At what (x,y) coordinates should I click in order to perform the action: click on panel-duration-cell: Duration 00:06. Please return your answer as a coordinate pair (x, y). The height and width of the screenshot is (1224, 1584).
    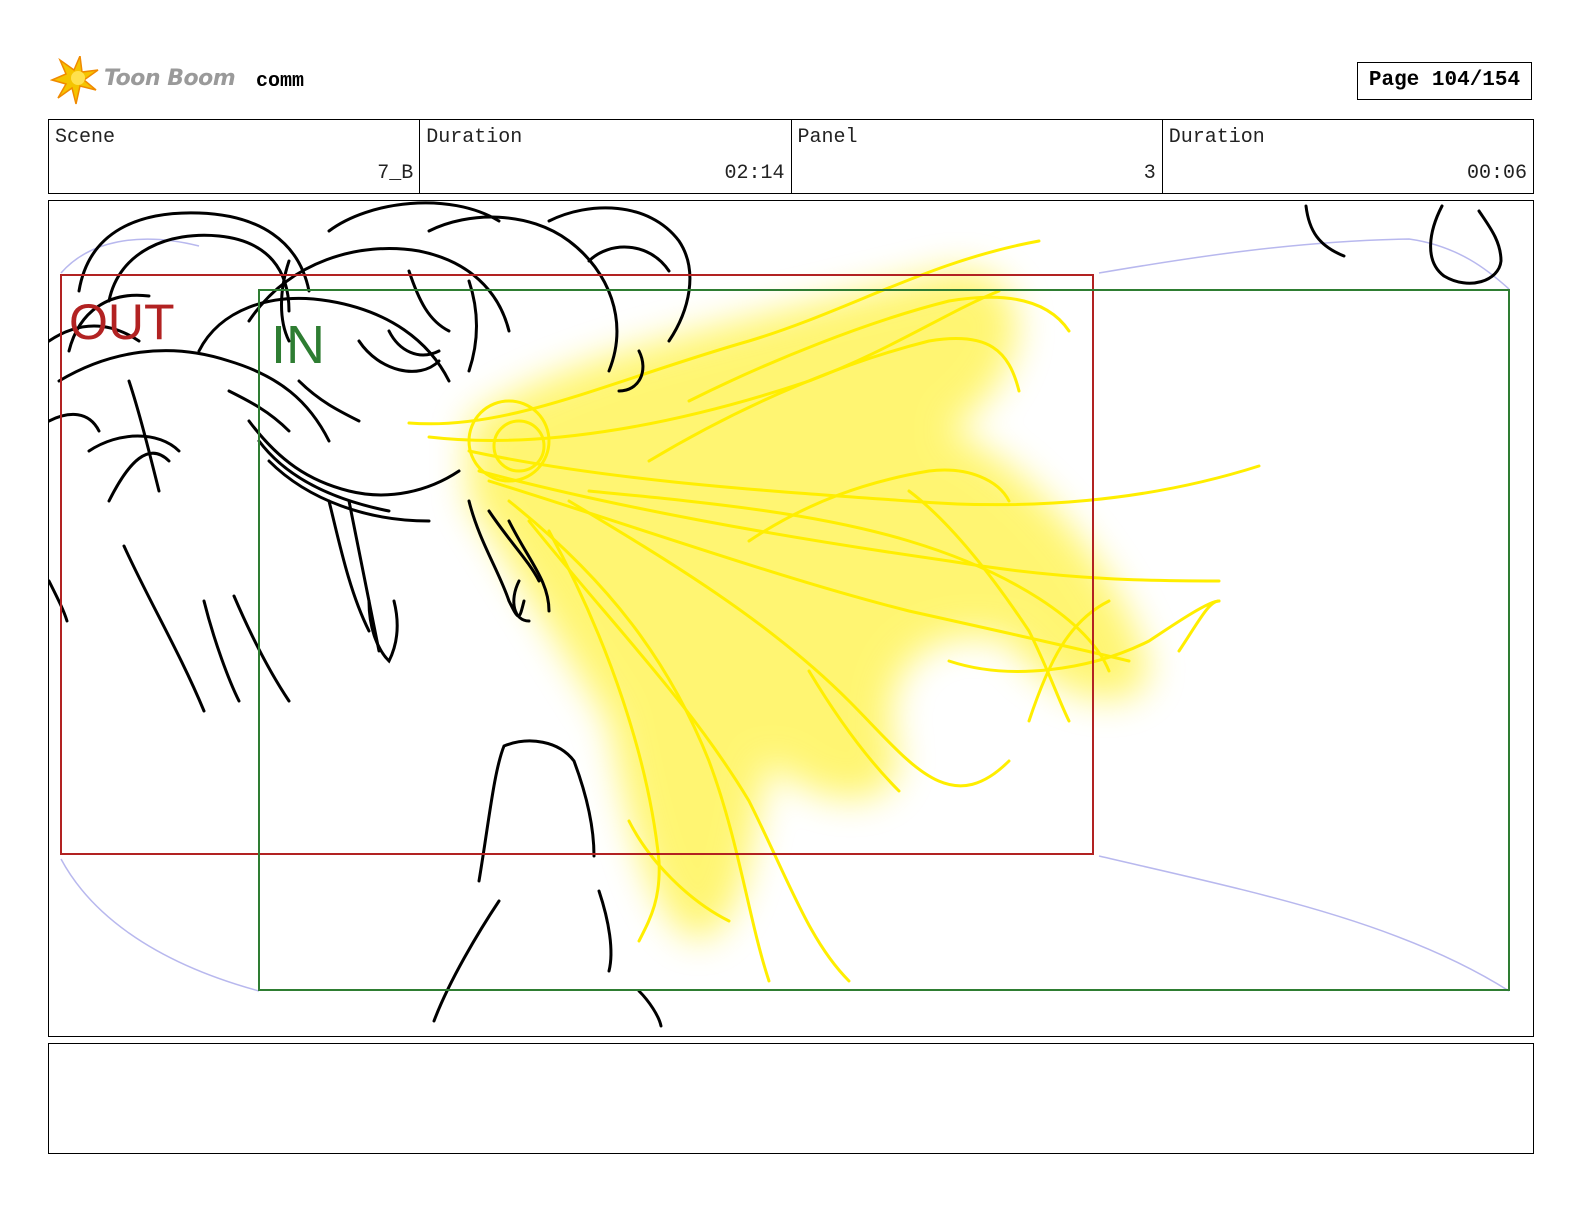
    Looking at the image, I should click on (1348, 156).